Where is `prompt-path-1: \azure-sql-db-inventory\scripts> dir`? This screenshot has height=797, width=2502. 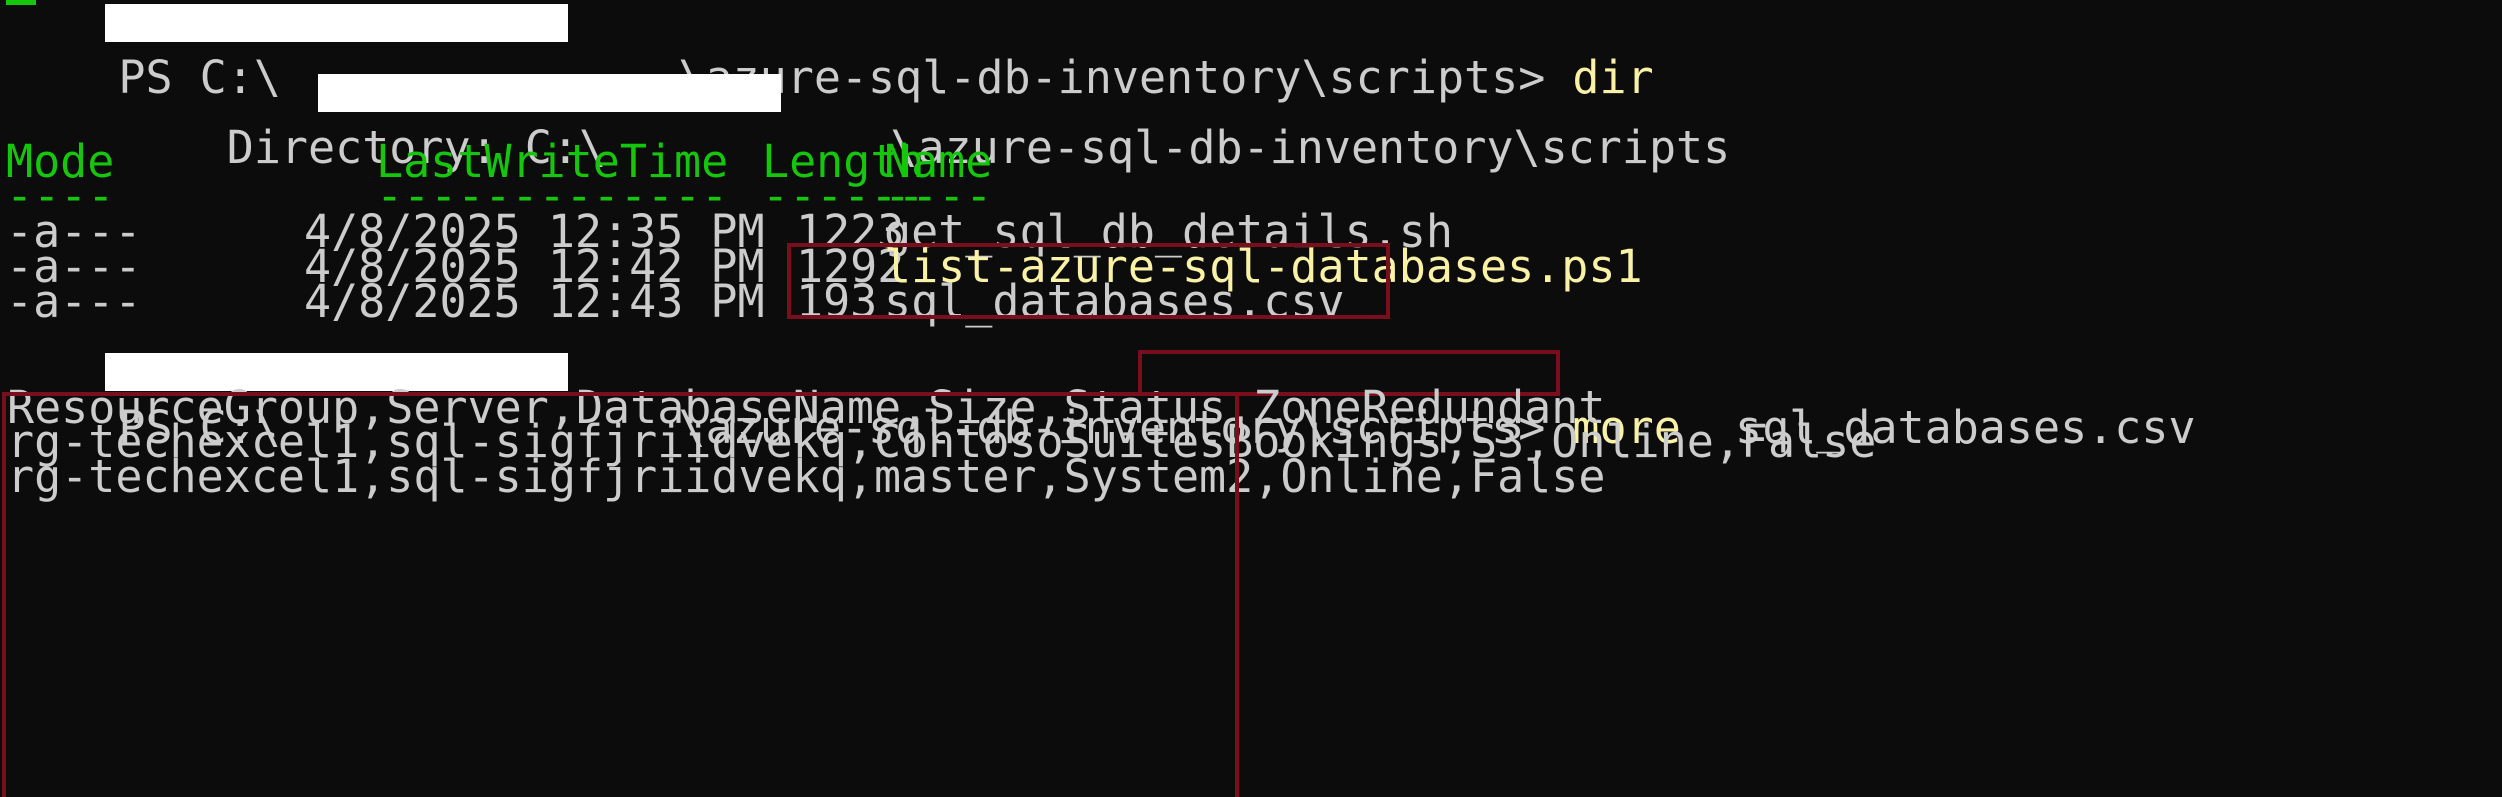
prompt-path-1: \azure-sql-db-inventory\scripts> dir is located at coordinates (1111, 52).